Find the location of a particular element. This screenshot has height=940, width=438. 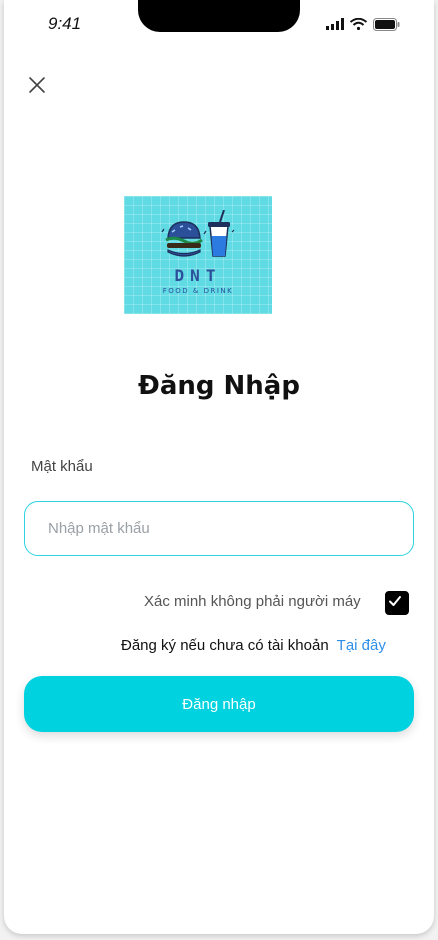

page-title: Đăng Nhập is located at coordinates (219, 386).